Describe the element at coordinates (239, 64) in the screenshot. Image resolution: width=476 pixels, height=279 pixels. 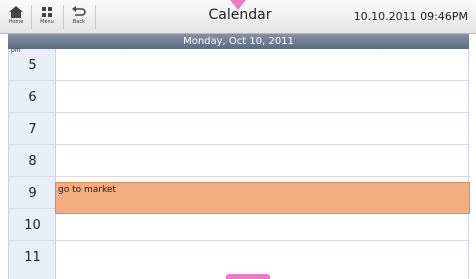
I see `hour-row: pm 5` at that location.